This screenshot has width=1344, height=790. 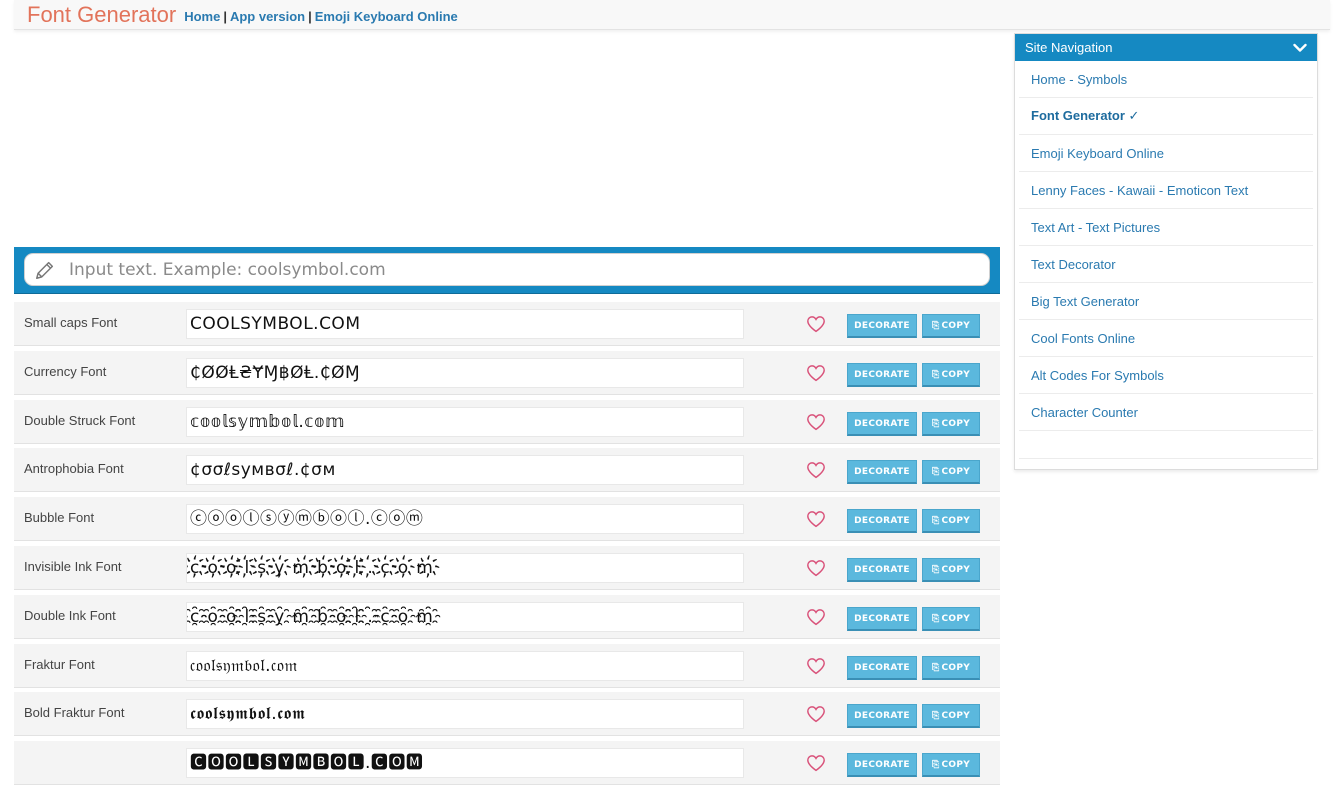 What do you see at coordinates (465, 567) in the screenshot?
I see `font-row-sample: c҉o҉o҉l҉s҉y҉m҉b҉o҉l҉.҉c҉o҉m҉` at bounding box center [465, 567].